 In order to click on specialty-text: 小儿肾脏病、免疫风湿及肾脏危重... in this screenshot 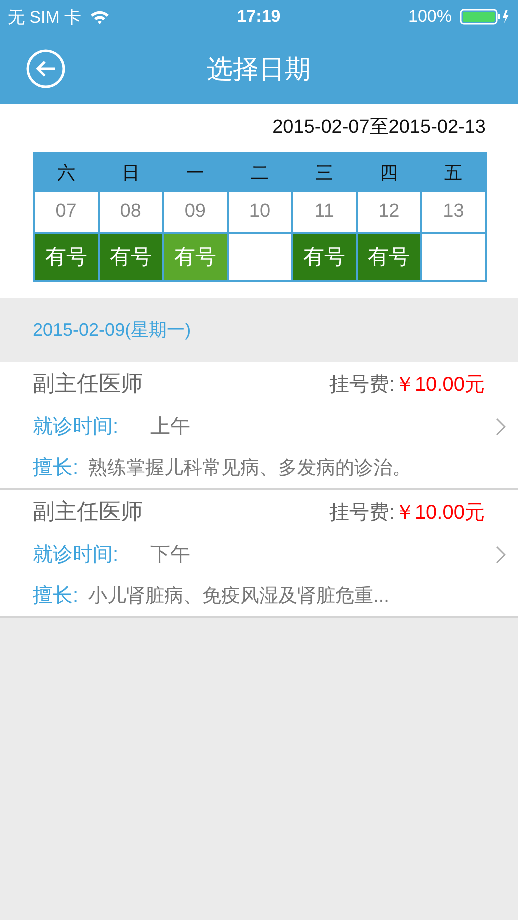, I will do `click(239, 596)`.